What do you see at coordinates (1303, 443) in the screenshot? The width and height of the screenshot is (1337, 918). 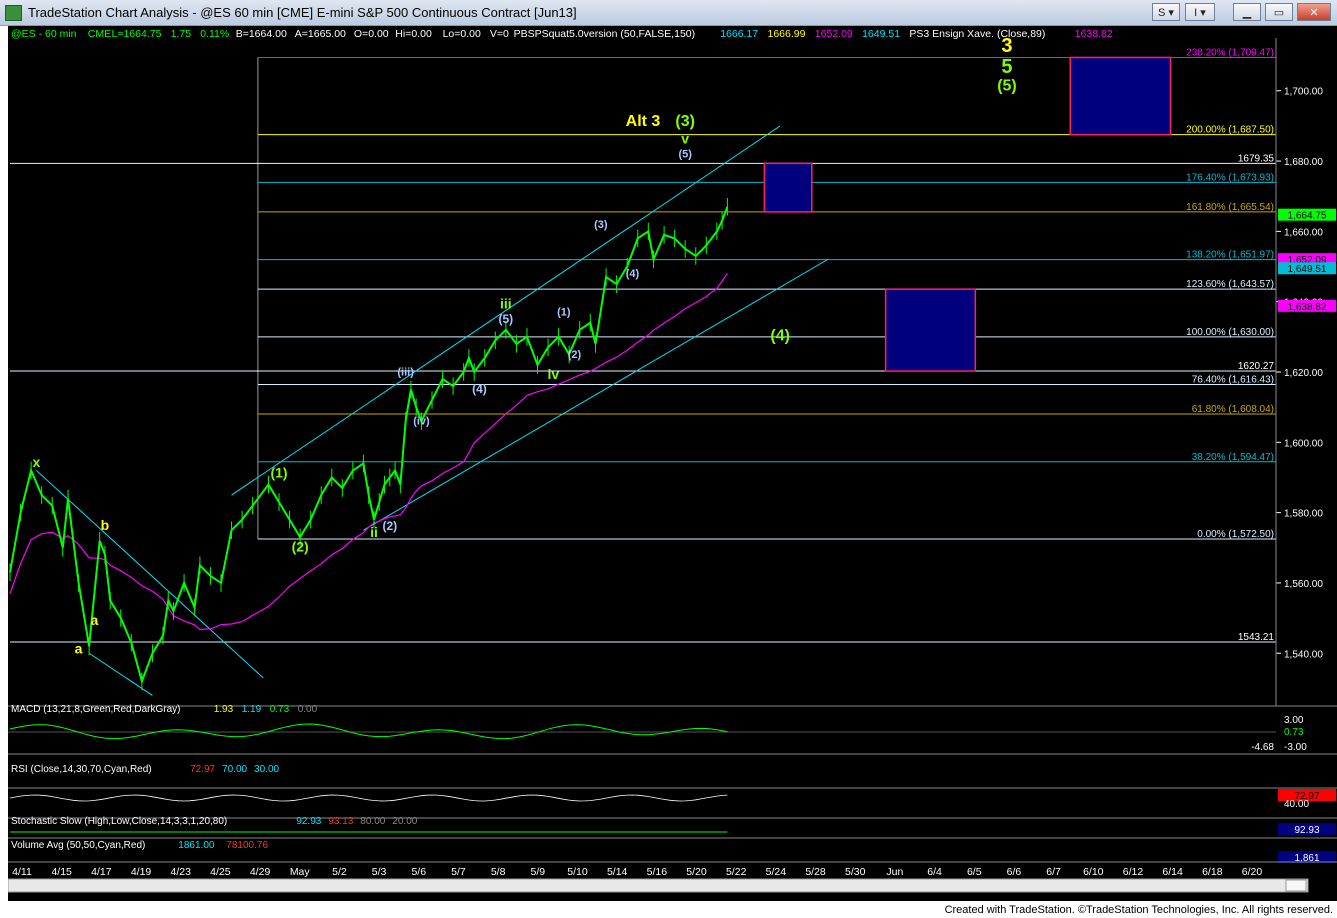 I see `y-tick-label: 1,600.00` at bounding box center [1303, 443].